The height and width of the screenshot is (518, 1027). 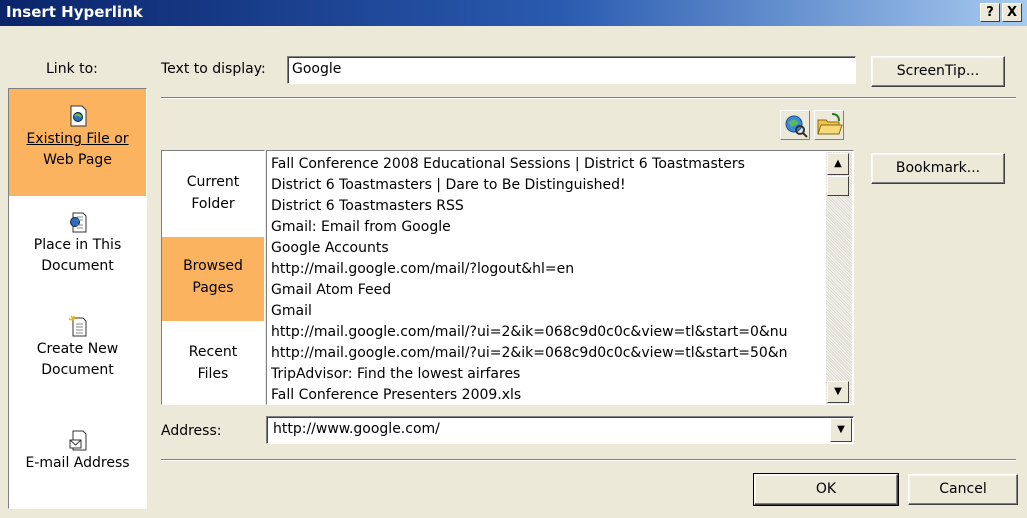 I want to click on text-to-display-label: Text to display:, so click(x=213, y=69).